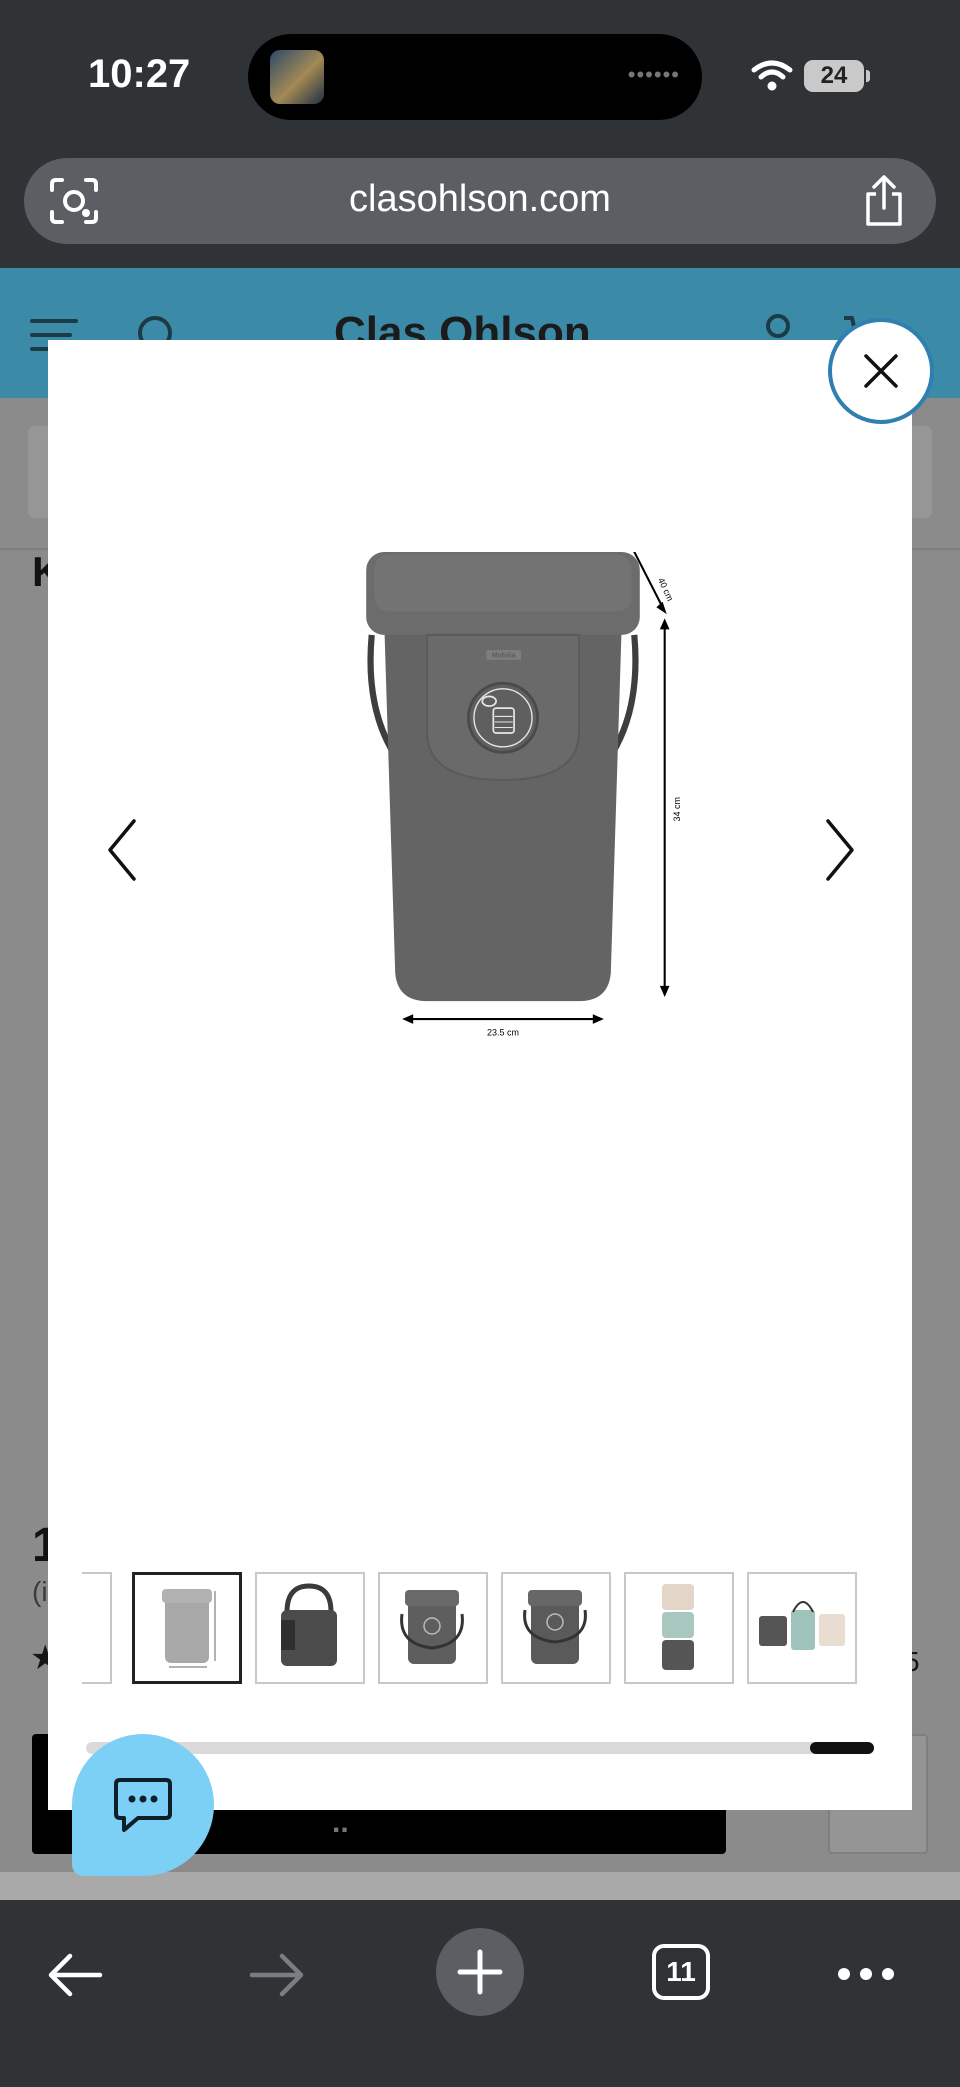  I want to click on next-image-button, so click(840, 850).